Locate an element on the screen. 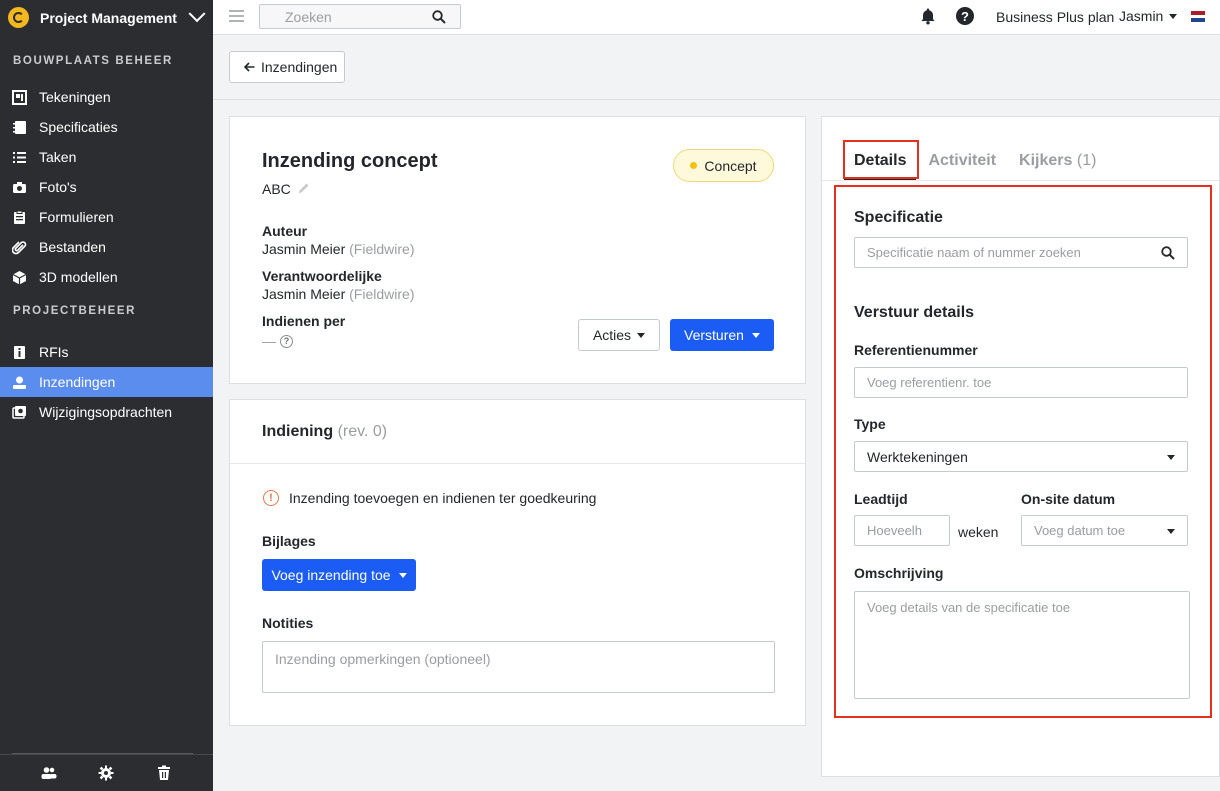  sidebar-item-label: 3D modellen is located at coordinates (78, 277).